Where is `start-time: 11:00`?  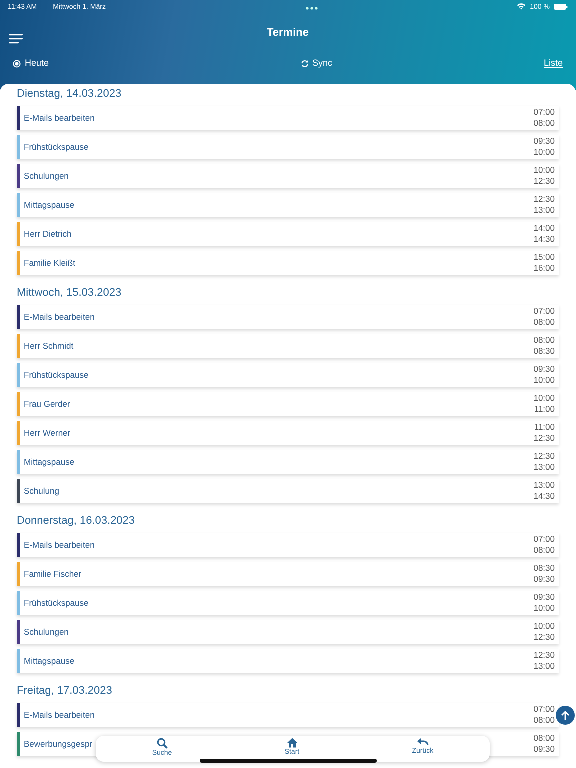 start-time: 11:00 is located at coordinates (544, 427).